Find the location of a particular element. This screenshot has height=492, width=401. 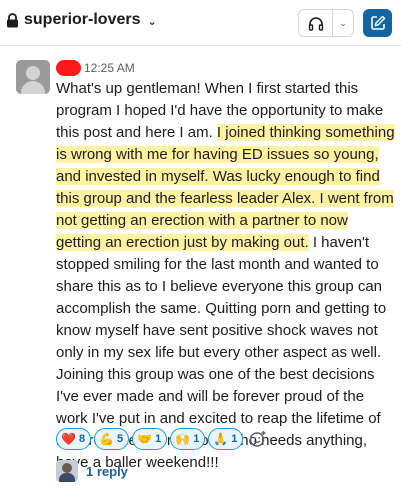

reply-avatar is located at coordinates (67, 471).